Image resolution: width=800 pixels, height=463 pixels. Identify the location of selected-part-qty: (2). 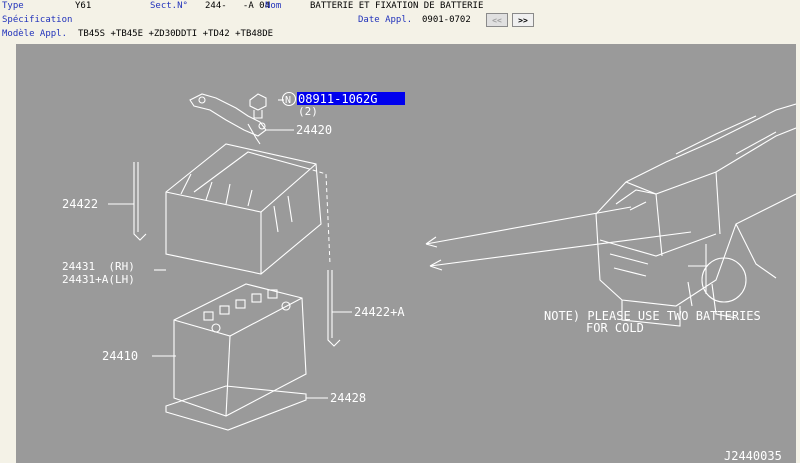
(308, 111).